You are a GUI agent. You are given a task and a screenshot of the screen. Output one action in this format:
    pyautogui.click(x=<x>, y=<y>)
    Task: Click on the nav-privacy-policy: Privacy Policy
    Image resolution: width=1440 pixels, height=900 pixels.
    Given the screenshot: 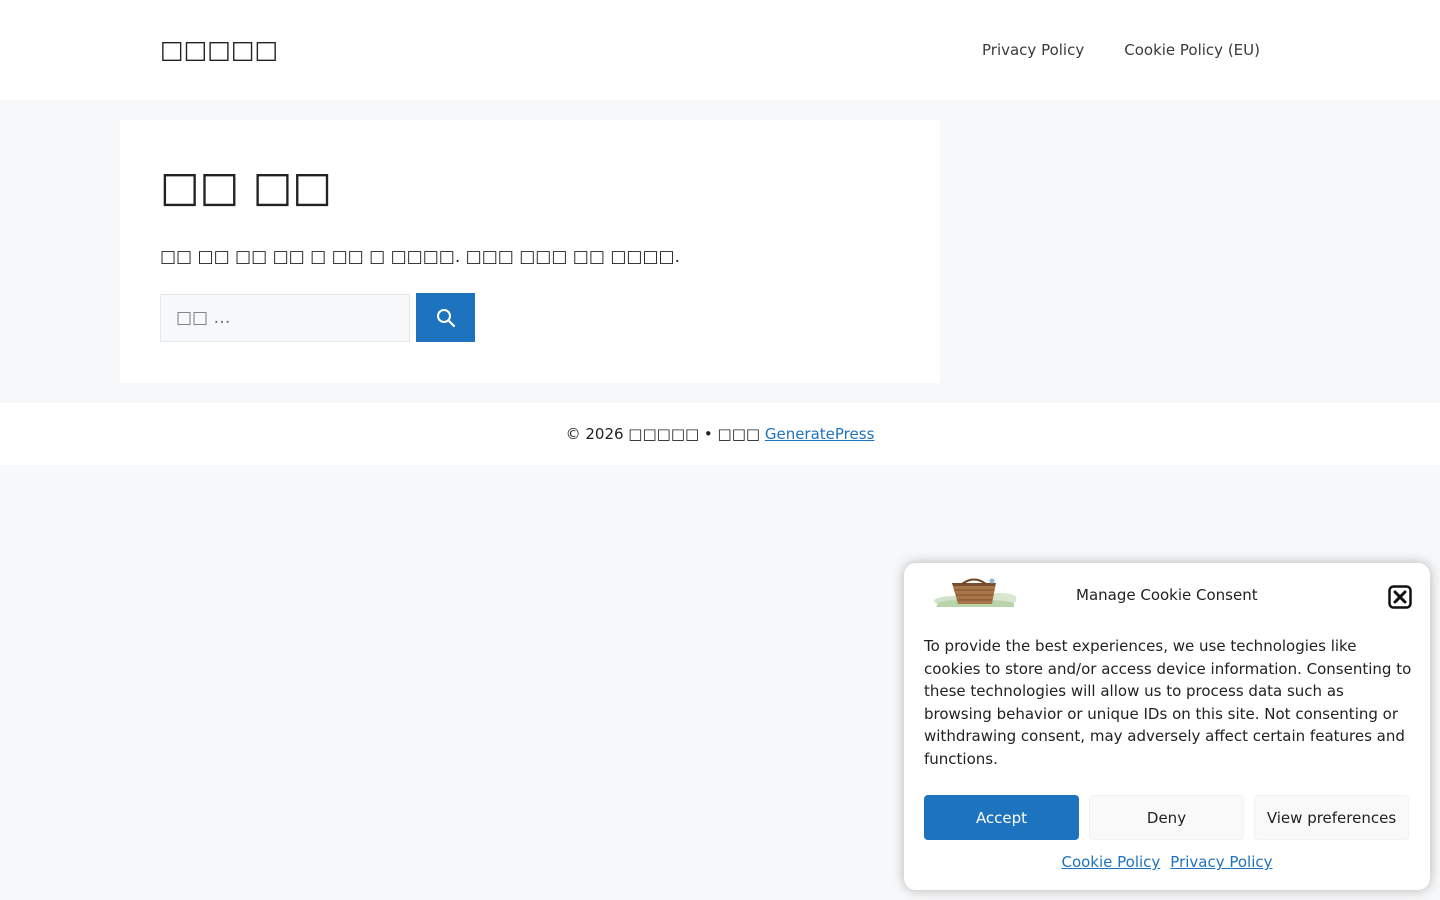 What is the action you would take?
    pyautogui.click(x=1033, y=50)
    